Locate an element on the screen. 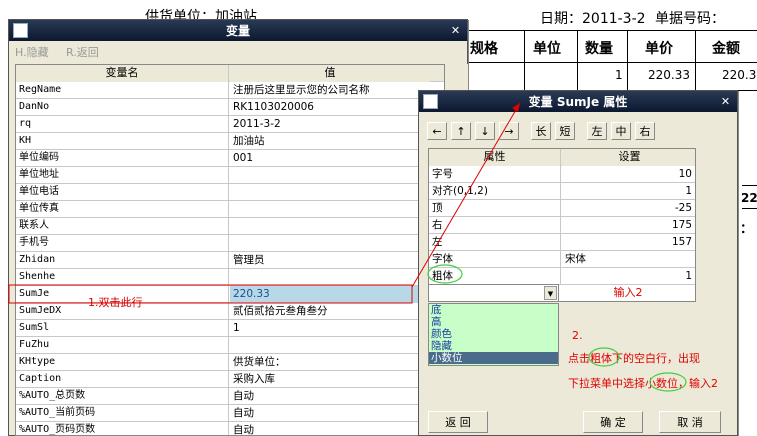  property-name-cell: 右 is located at coordinates (495, 225).